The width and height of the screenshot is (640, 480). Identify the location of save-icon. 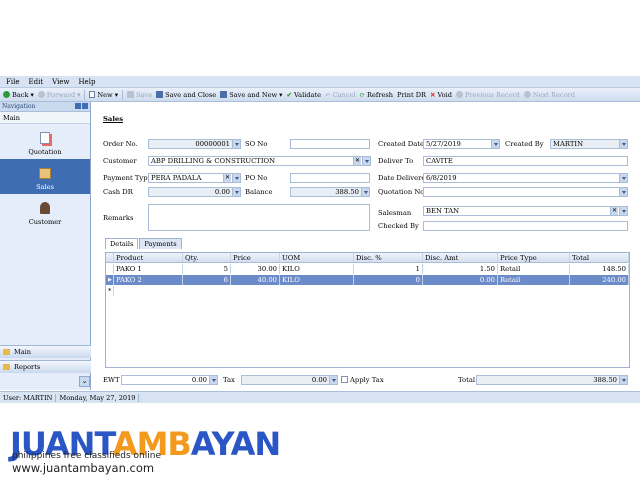
(131, 94).